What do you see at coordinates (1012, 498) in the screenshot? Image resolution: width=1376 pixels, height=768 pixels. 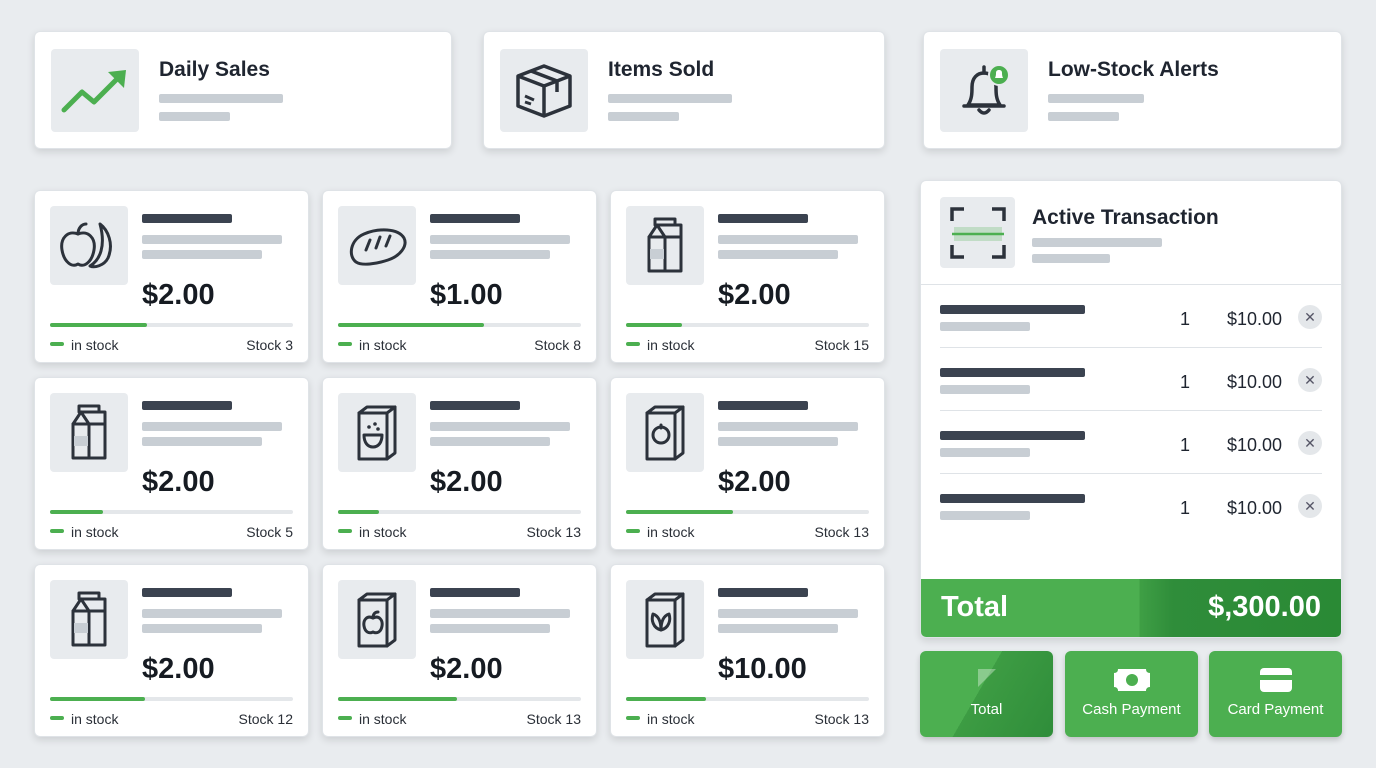 I see `item-name-placeholder` at bounding box center [1012, 498].